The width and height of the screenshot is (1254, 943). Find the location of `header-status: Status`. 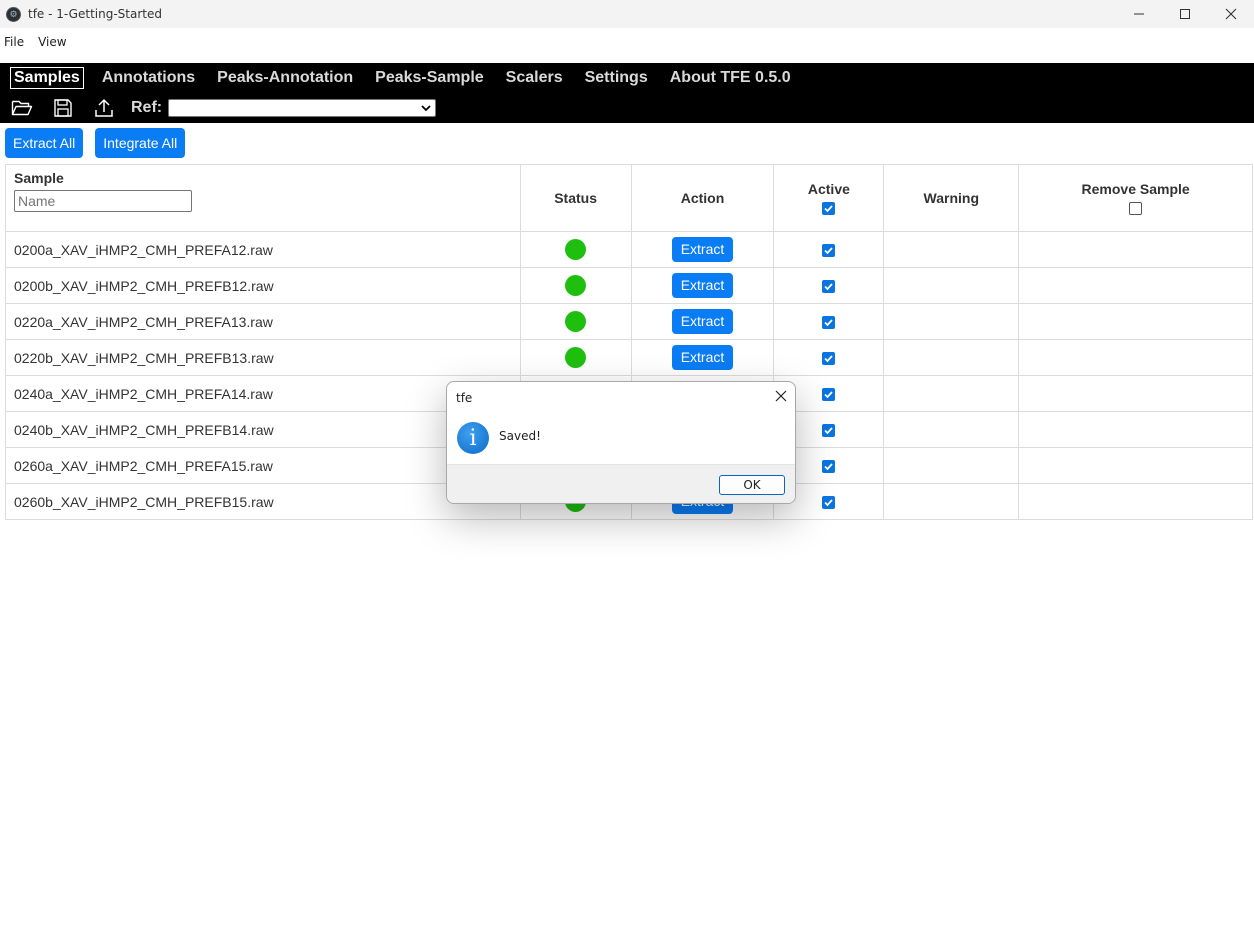

header-status: Status is located at coordinates (575, 198).